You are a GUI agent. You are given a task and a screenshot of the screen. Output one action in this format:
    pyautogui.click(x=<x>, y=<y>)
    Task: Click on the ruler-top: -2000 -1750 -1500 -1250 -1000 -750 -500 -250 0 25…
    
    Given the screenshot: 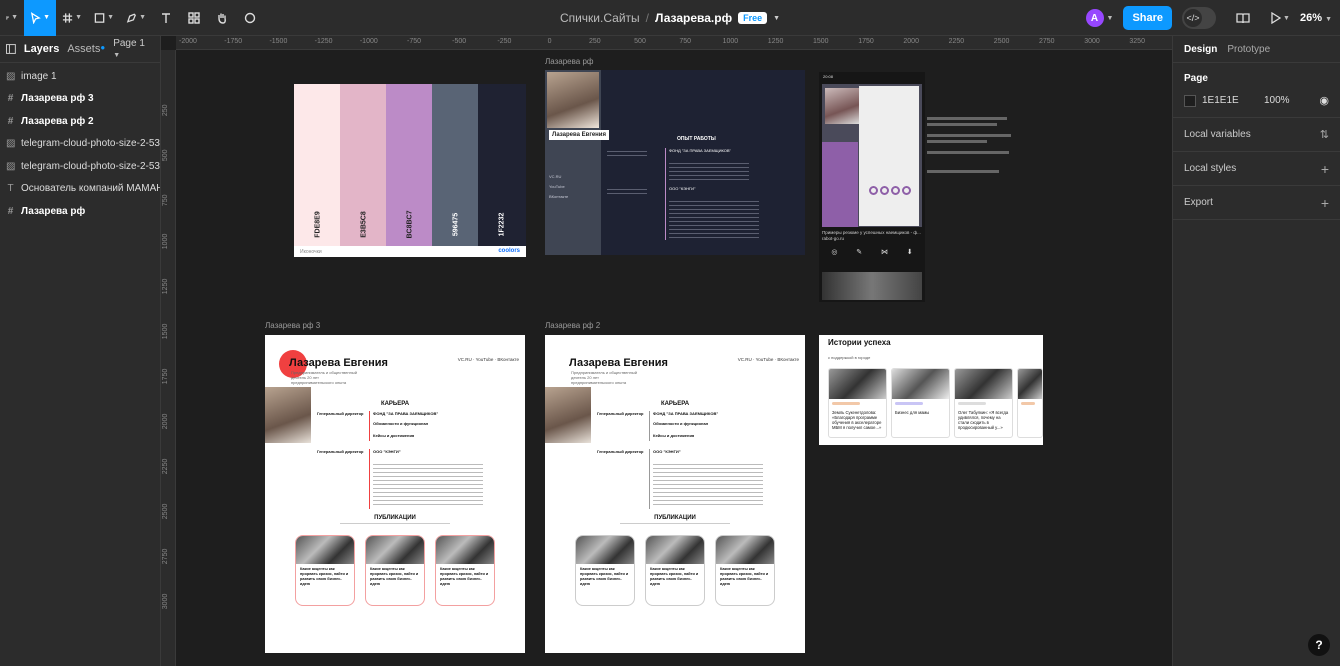 What is the action you would take?
    pyautogui.click(x=674, y=43)
    